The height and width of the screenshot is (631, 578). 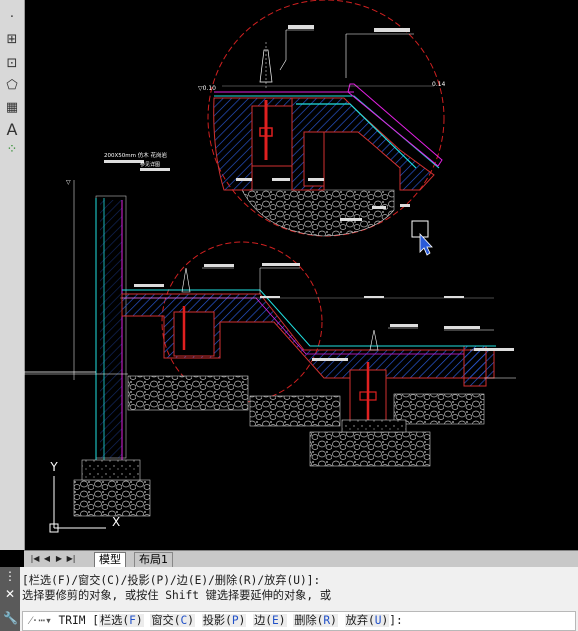 What do you see at coordinates (153, 559) in the screenshot?
I see `tab-layout1: 布局1` at bounding box center [153, 559].